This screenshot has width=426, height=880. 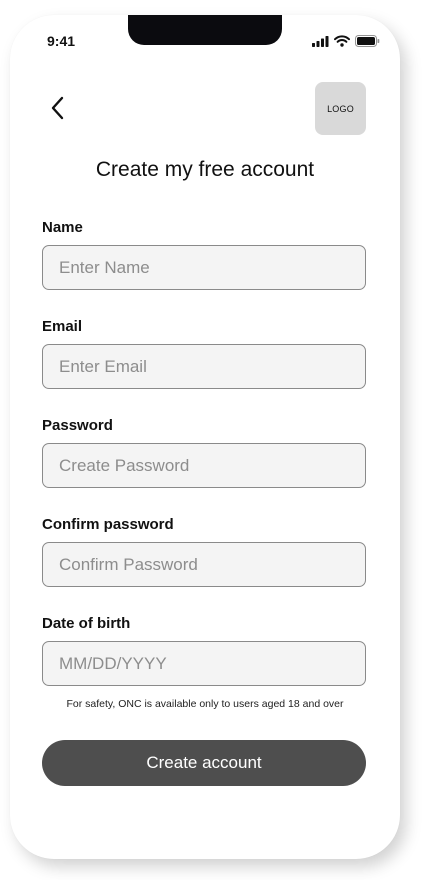 What do you see at coordinates (204, 267) in the screenshot?
I see `name-input` at bounding box center [204, 267].